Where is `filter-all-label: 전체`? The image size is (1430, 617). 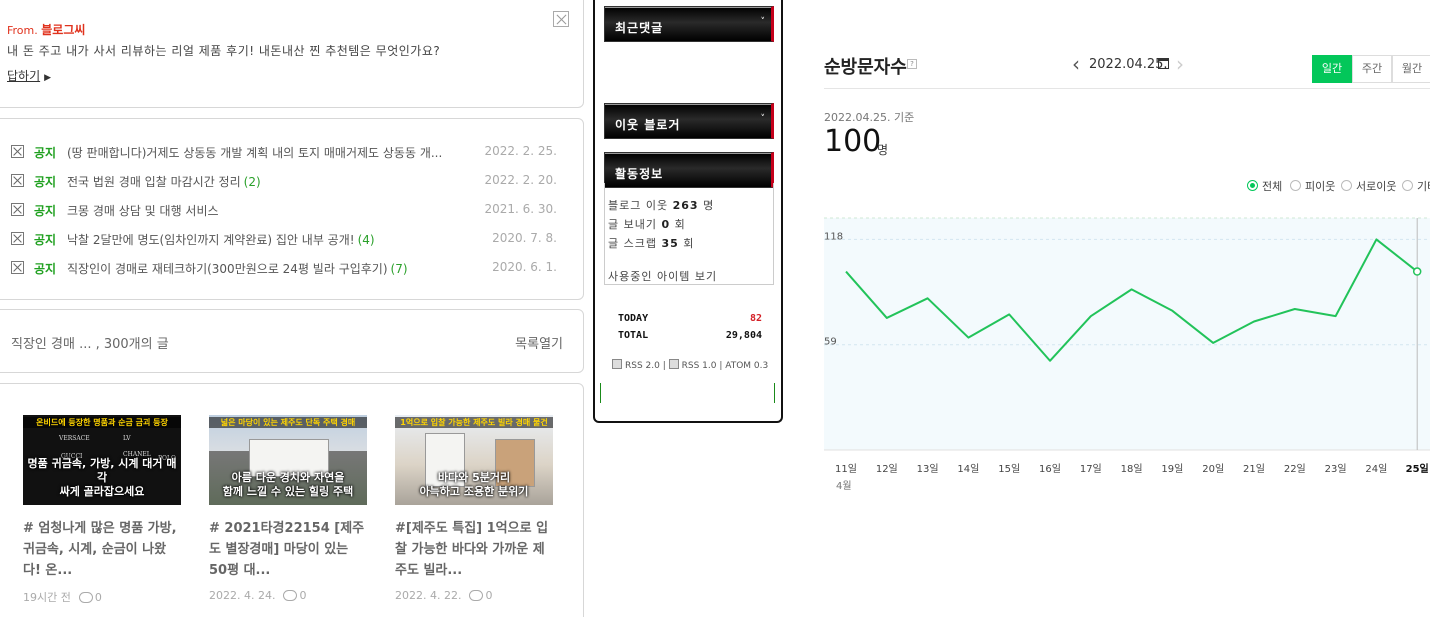 filter-all-label: 전체 is located at coordinates (1272, 186).